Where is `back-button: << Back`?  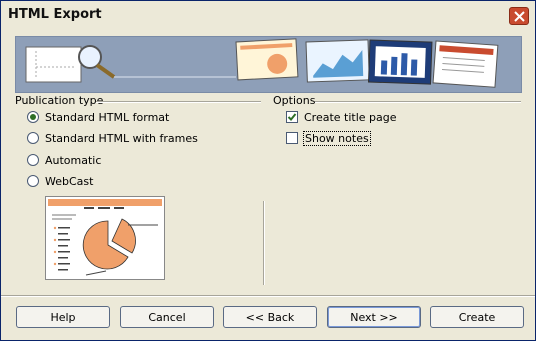
back-button: << Back is located at coordinates (270, 317).